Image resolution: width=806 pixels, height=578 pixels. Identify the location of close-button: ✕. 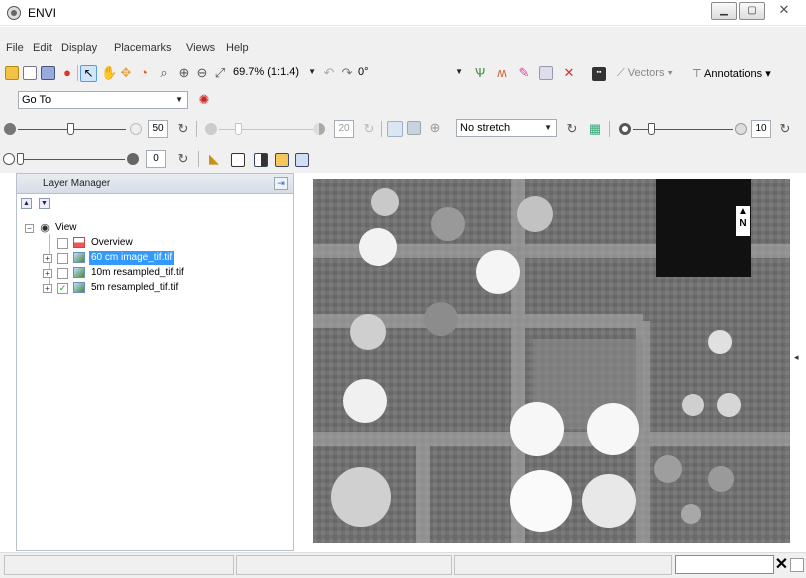
(784, 11).